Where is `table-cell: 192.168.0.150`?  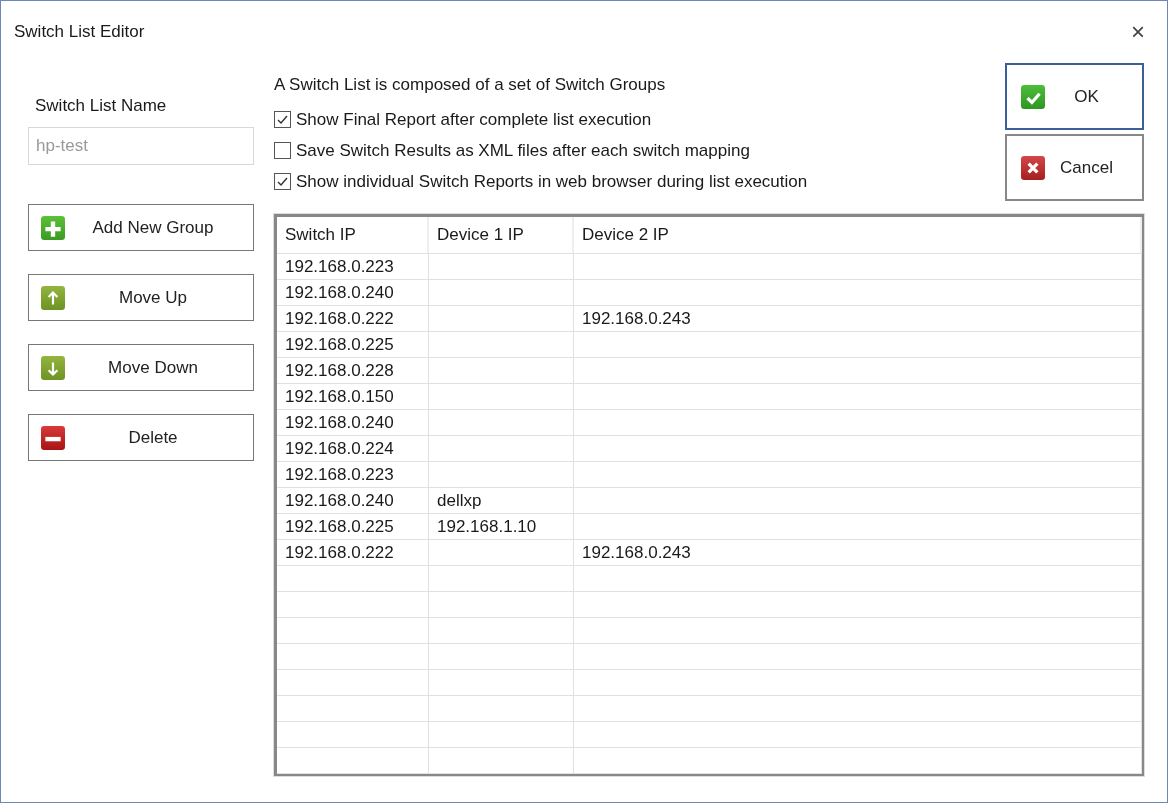
table-cell: 192.168.0.150 is located at coordinates (353, 396).